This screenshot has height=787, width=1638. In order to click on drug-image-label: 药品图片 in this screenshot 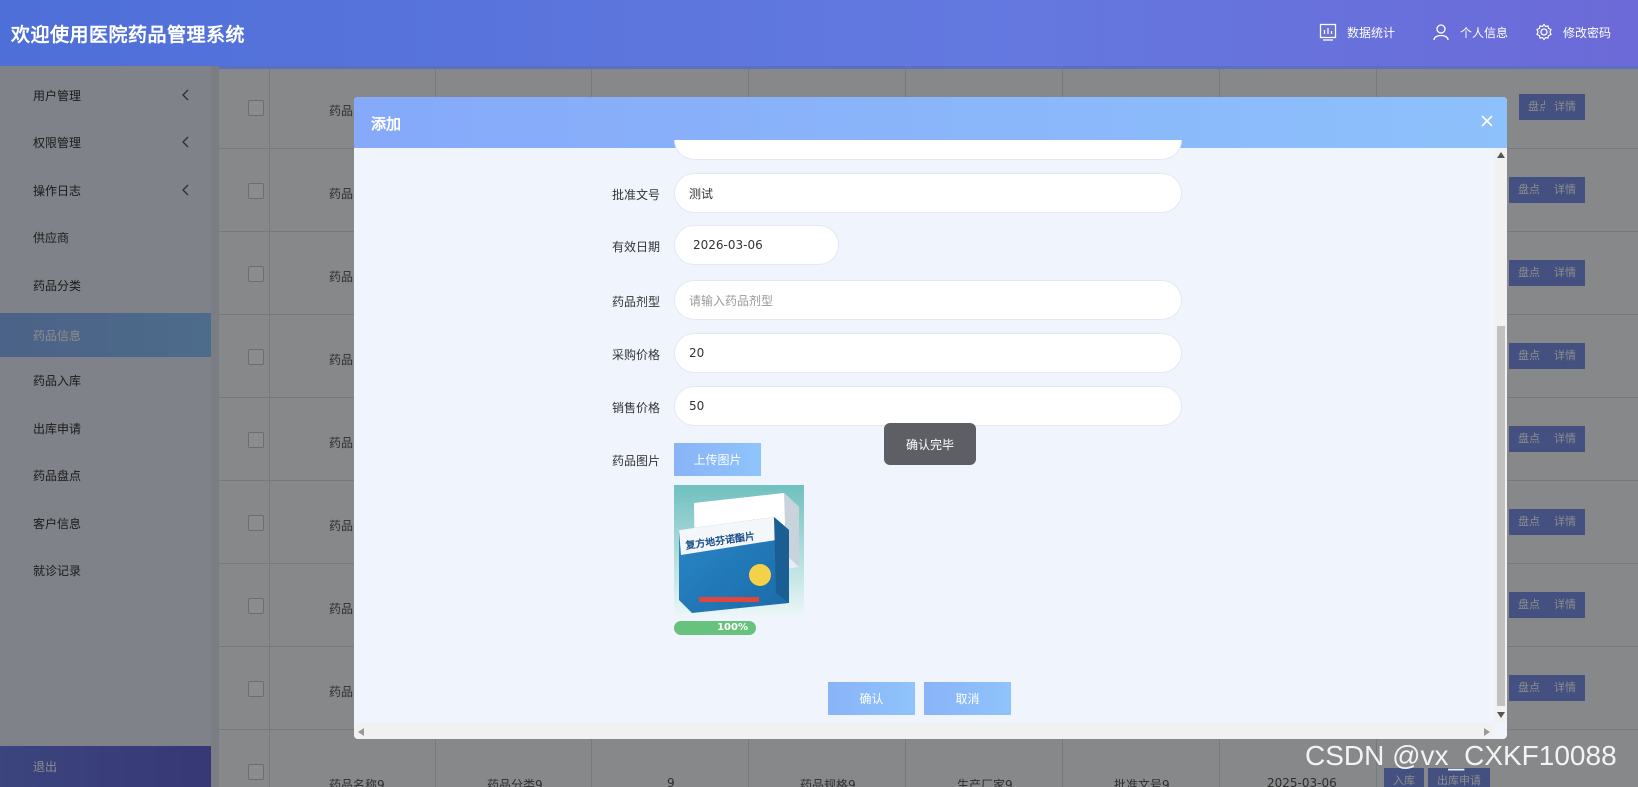, I will do `click(636, 461)`.